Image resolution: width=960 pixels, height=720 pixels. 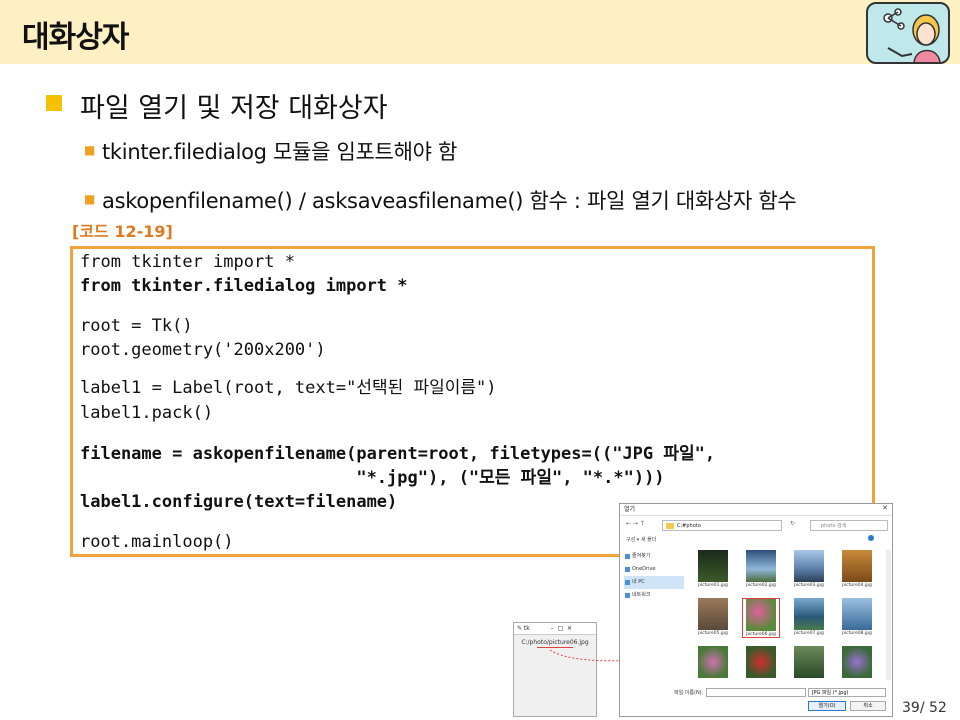 What do you see at coordinates (756, 510) in the screenshot?
I see `dialog-title: 열기` at bounding box center [756, 510].